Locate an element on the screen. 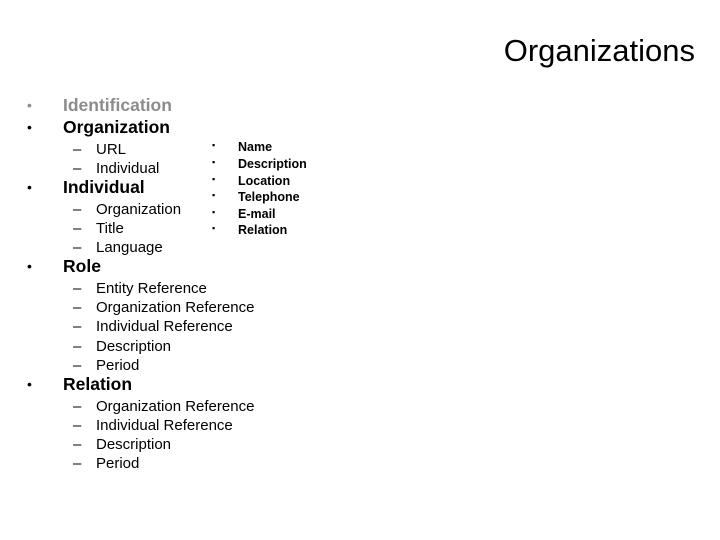 This screenshot has width=720, height=540. field-label: Description is located at coordinates (272, 164).